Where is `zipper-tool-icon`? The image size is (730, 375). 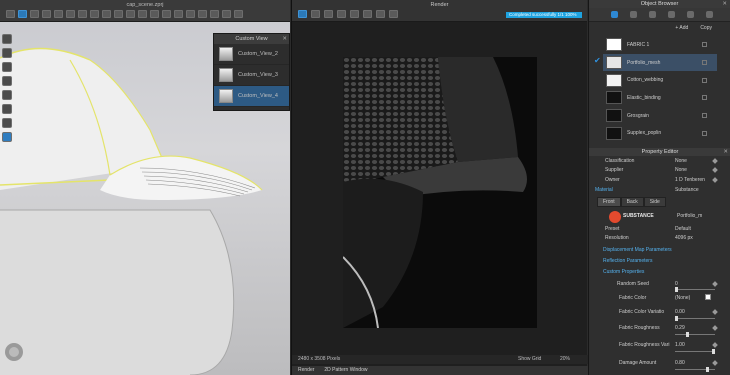
zipper-tool-icon is located at coordinates (154, 14).